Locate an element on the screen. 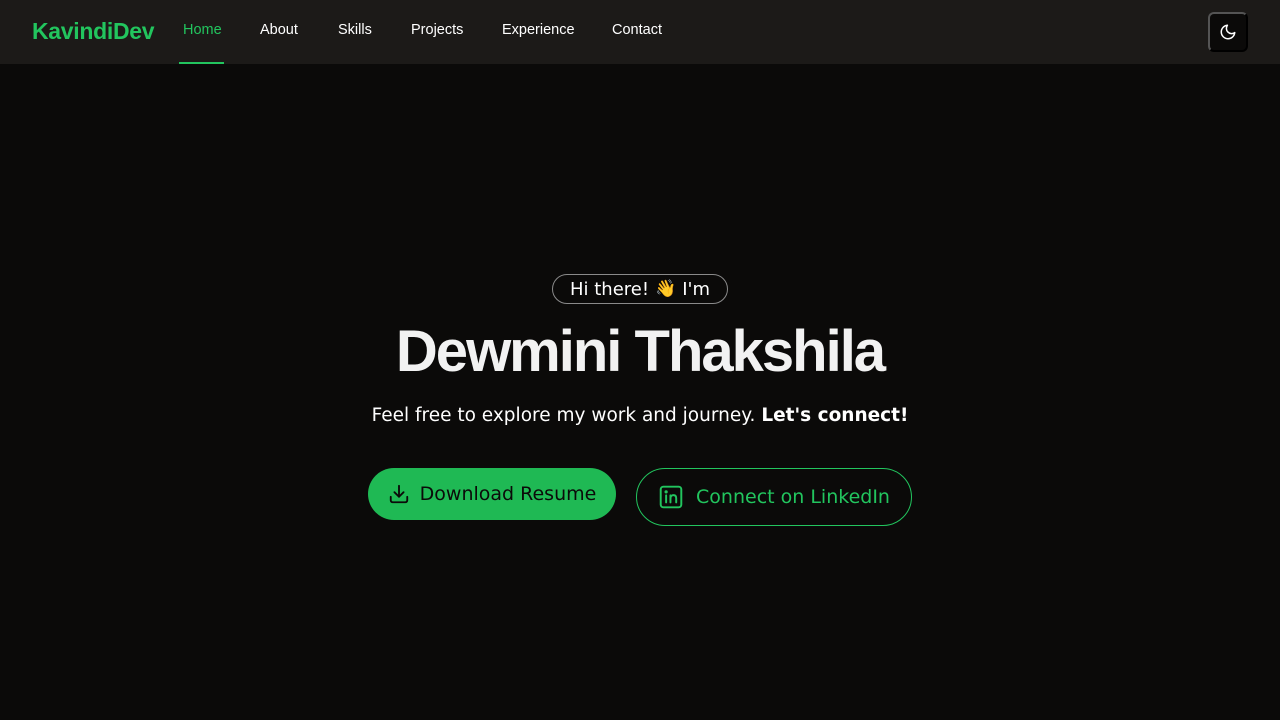 This screenshot has width=1280, height=720. greeting-badge: Hi there! 👋 I'm is located at coordinates (640, 289).